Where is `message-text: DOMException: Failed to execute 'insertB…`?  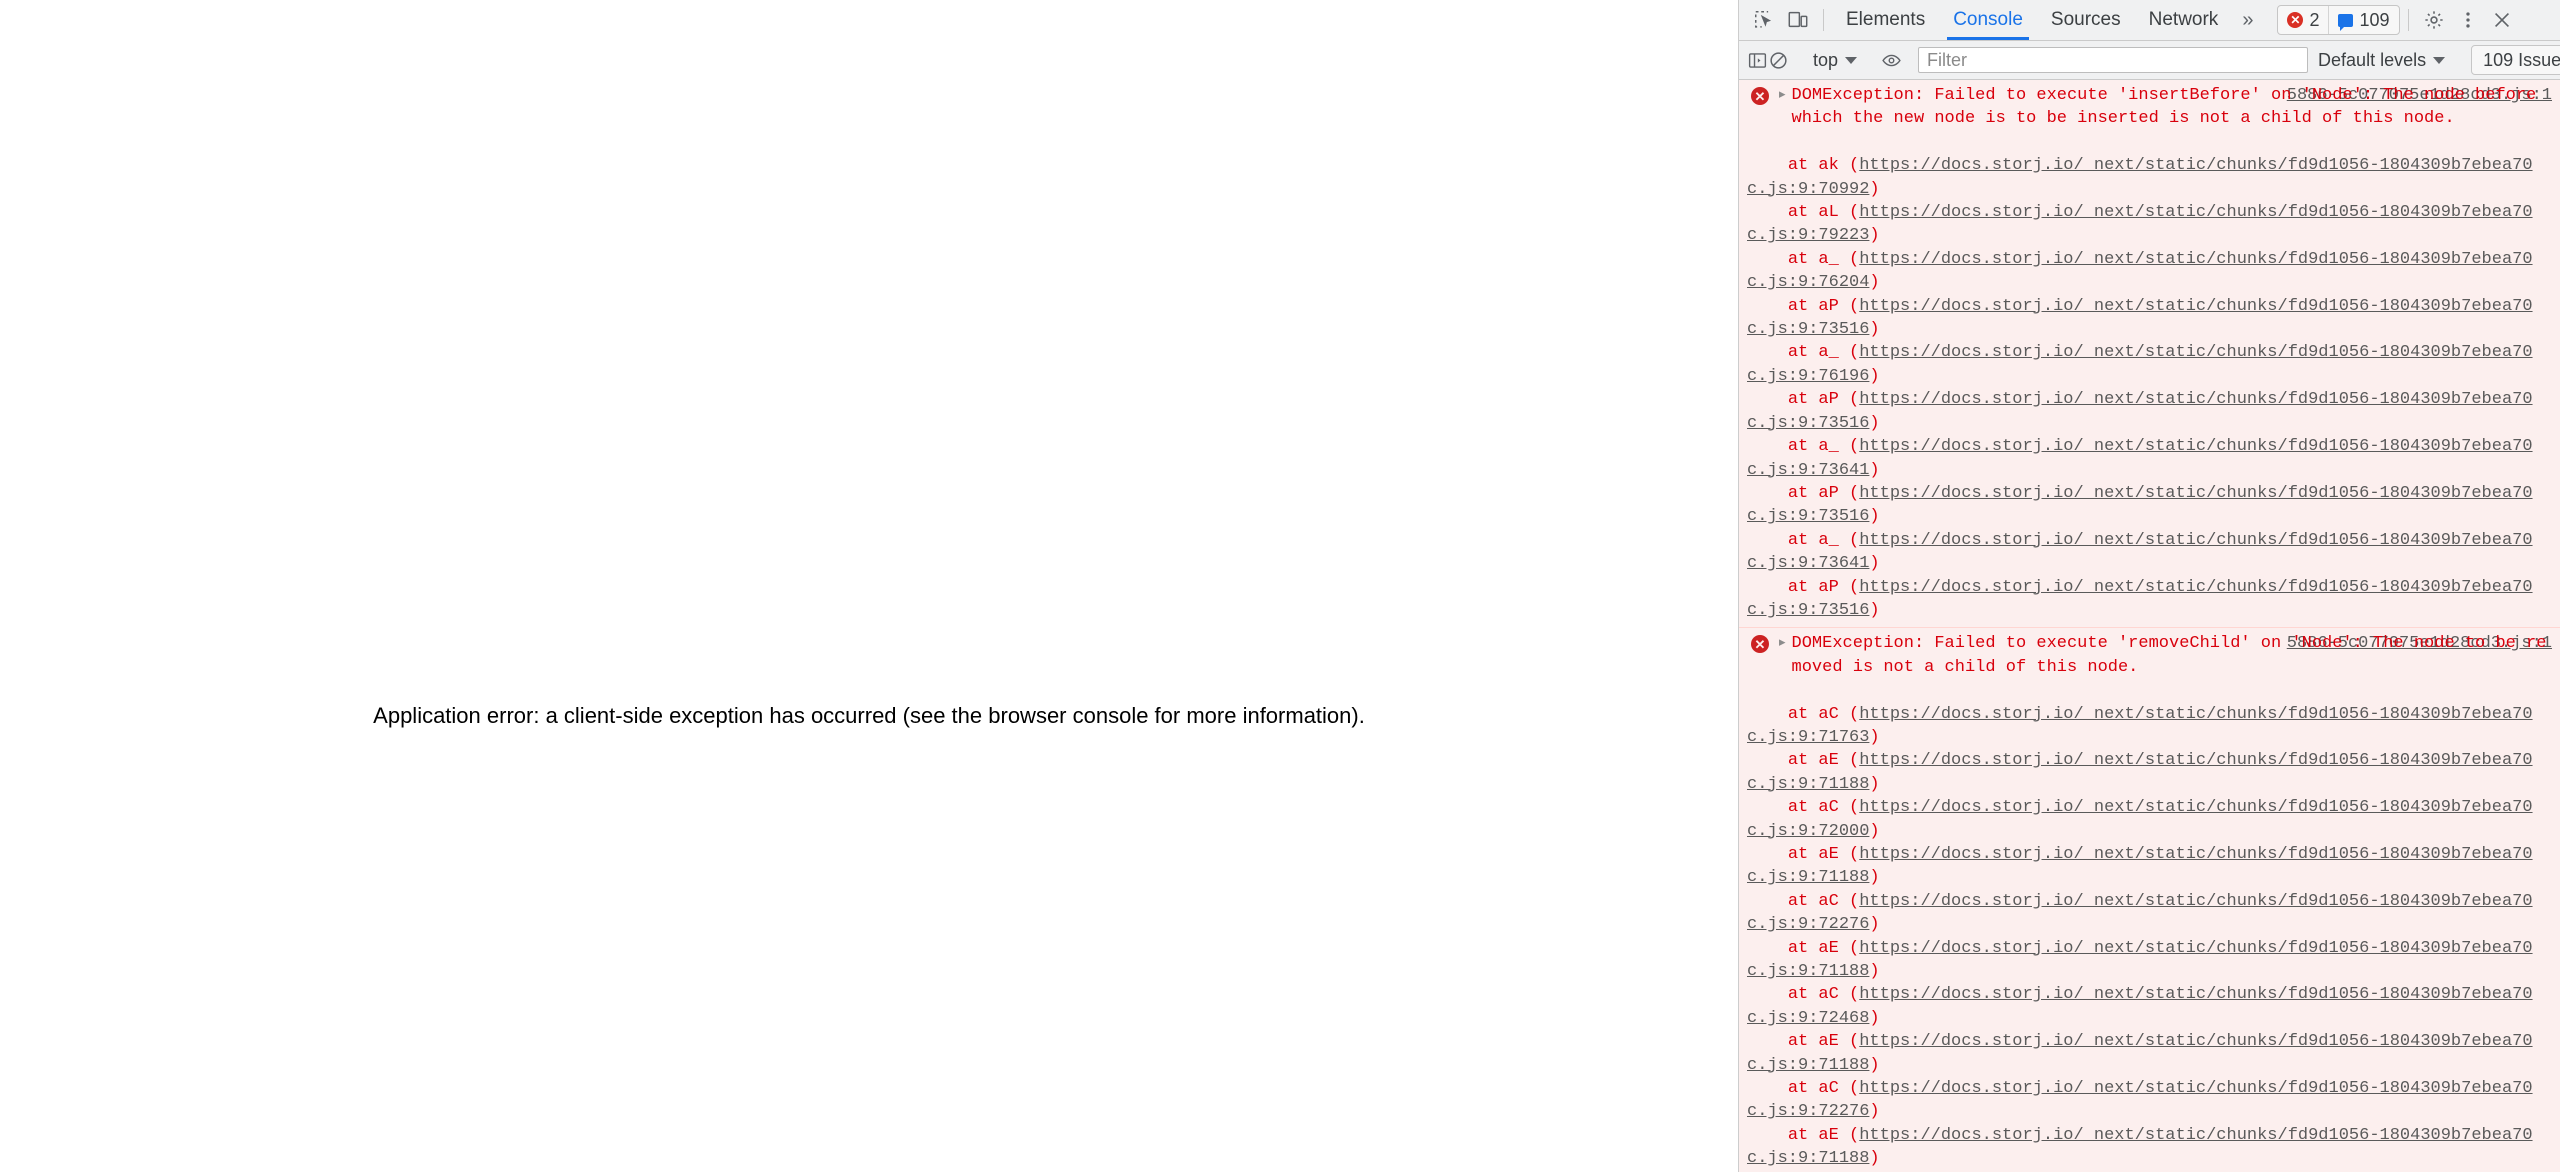 message-text: DOMException: Failed to execute 'insertB… is located at coordinates (2169, 107).